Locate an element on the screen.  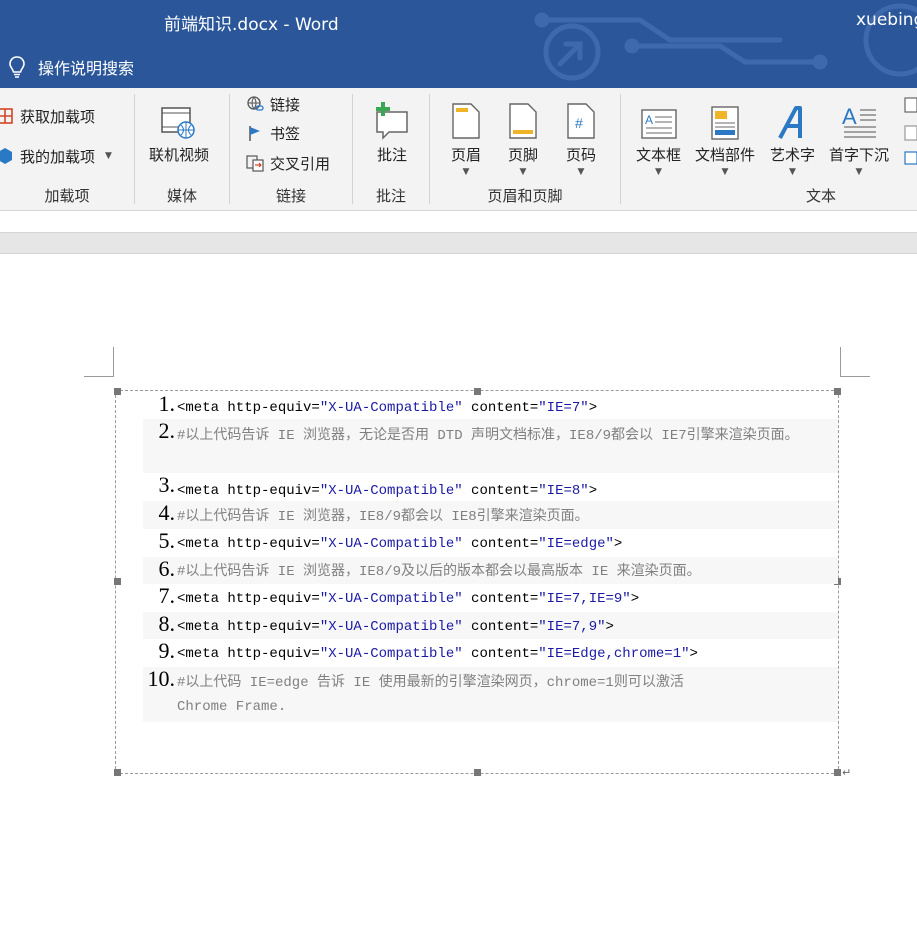
footer-label: 页脚 is located at coordinates (523, 155).